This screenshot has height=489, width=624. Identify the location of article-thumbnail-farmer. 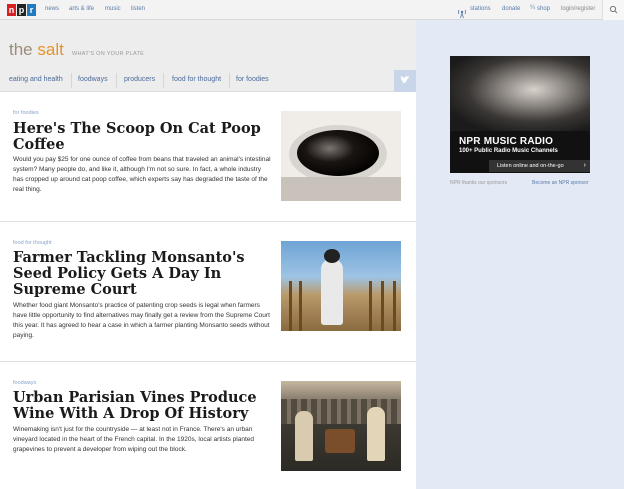
(341, 286).